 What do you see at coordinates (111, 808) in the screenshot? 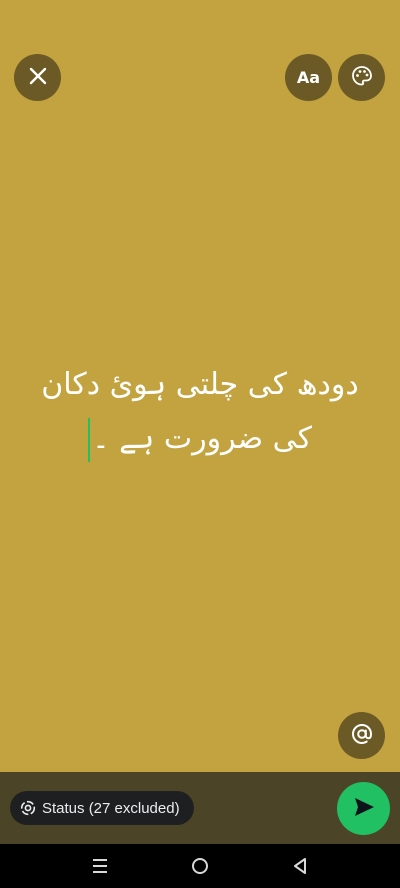
I see `status-audience-label: Status (27 excluded)` at bounding box center [111, 808].